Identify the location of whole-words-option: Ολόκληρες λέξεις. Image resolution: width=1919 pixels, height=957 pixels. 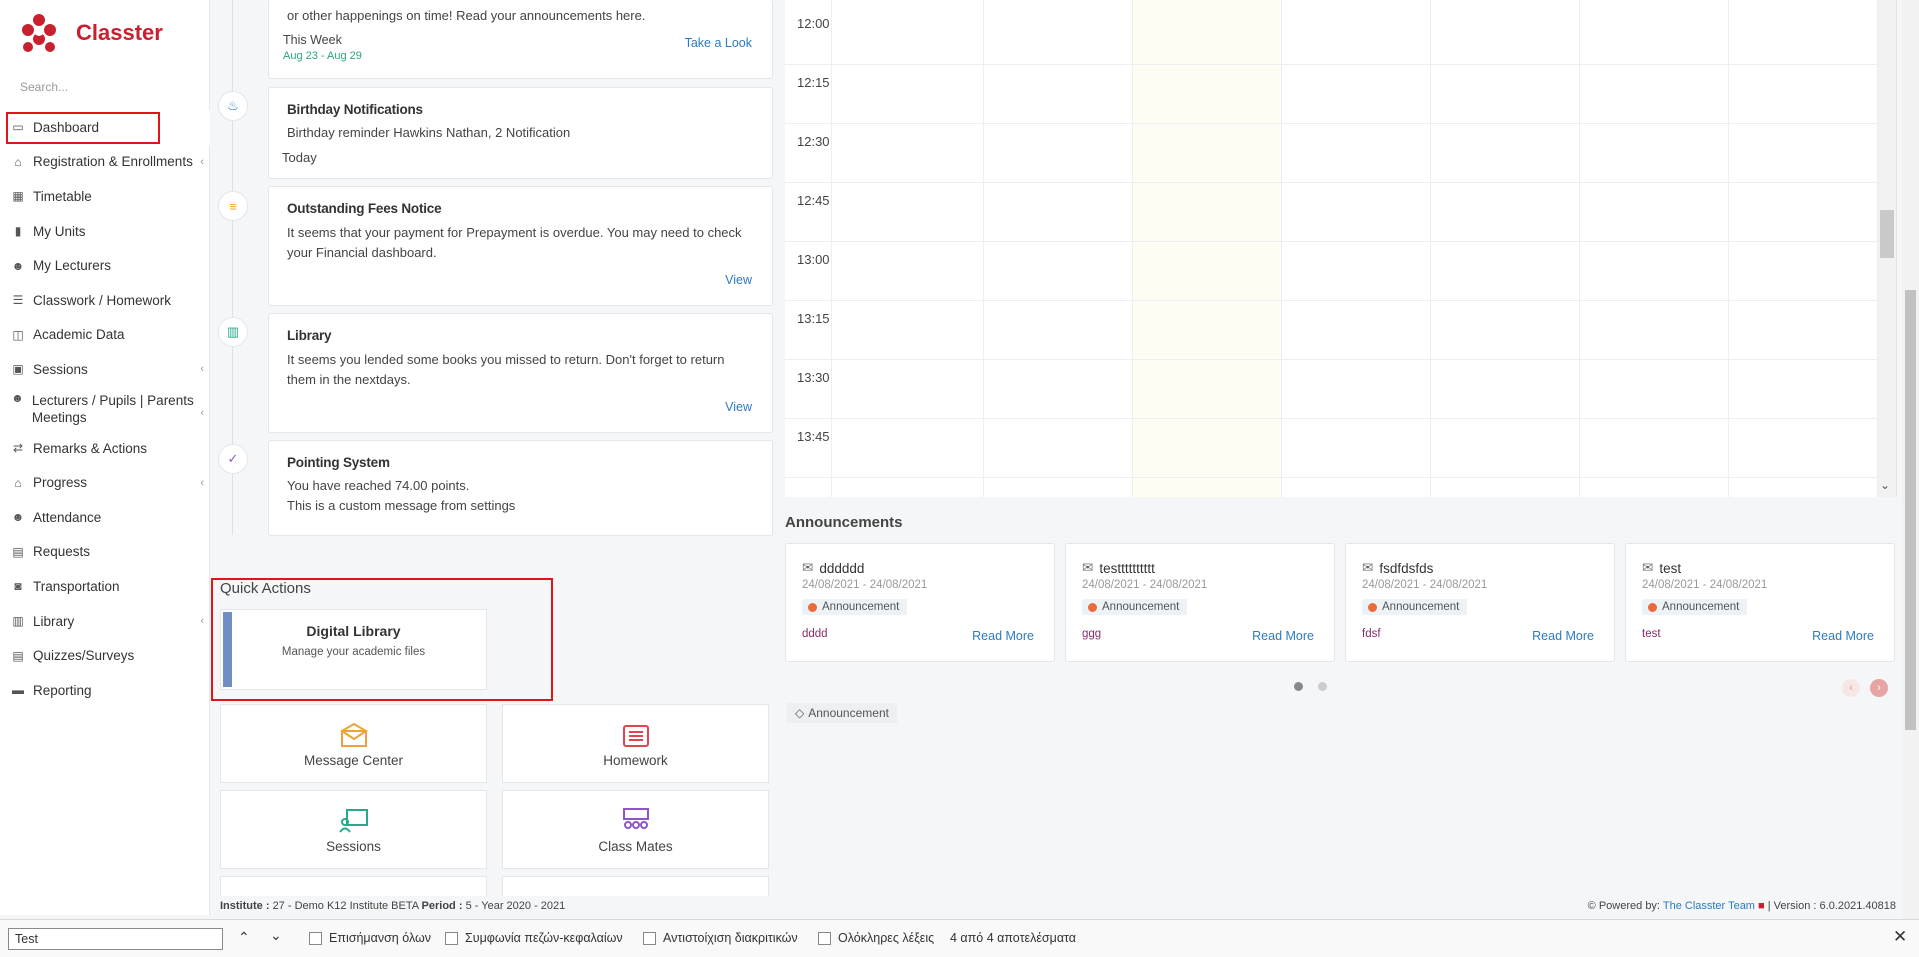
(876, 938).